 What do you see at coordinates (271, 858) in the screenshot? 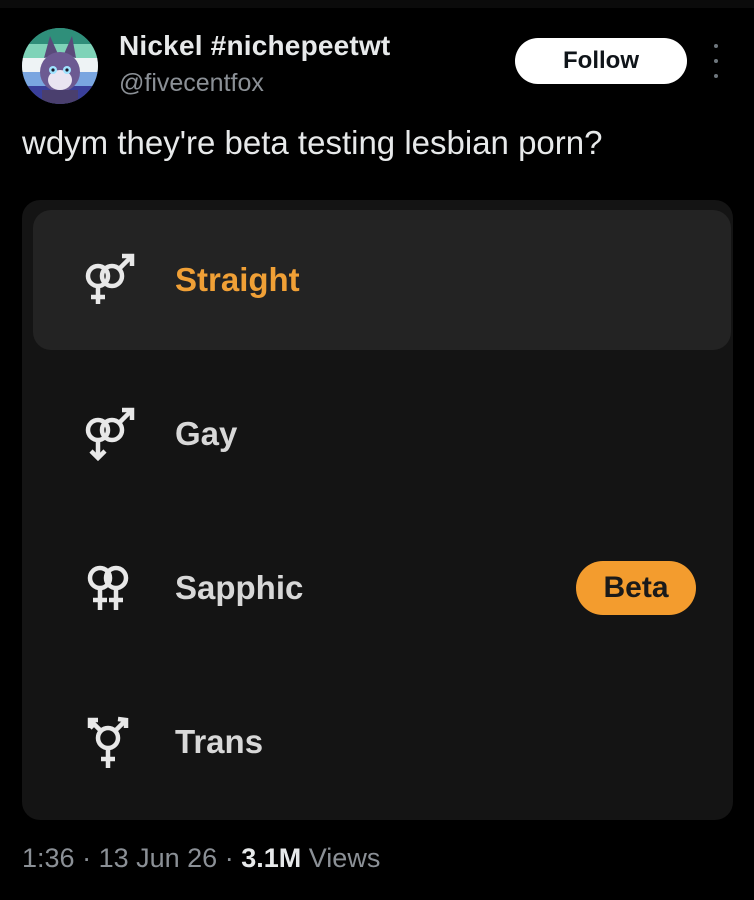
I see `views-count: 3.1M` at bounding box center [271, 858].